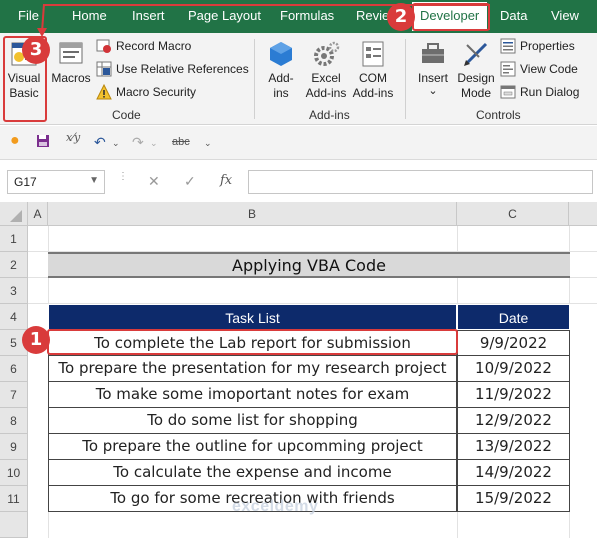 This screenshot has height=538, width=597. Describe the element at coordinates (123, 176) in the screenshot. I see `more-options-icon: ⋮` at that location.